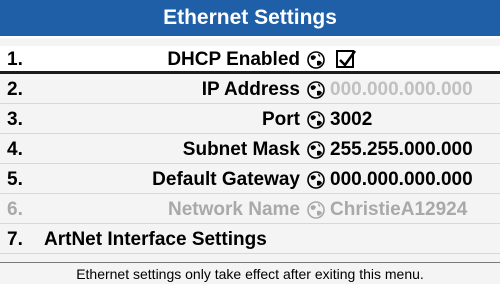 The width and height of the screenshot is (500, 284). Describe the element at coordinates (399, 209) in the screenshot. I see `network-name-value: ChristieA12924` at that location.